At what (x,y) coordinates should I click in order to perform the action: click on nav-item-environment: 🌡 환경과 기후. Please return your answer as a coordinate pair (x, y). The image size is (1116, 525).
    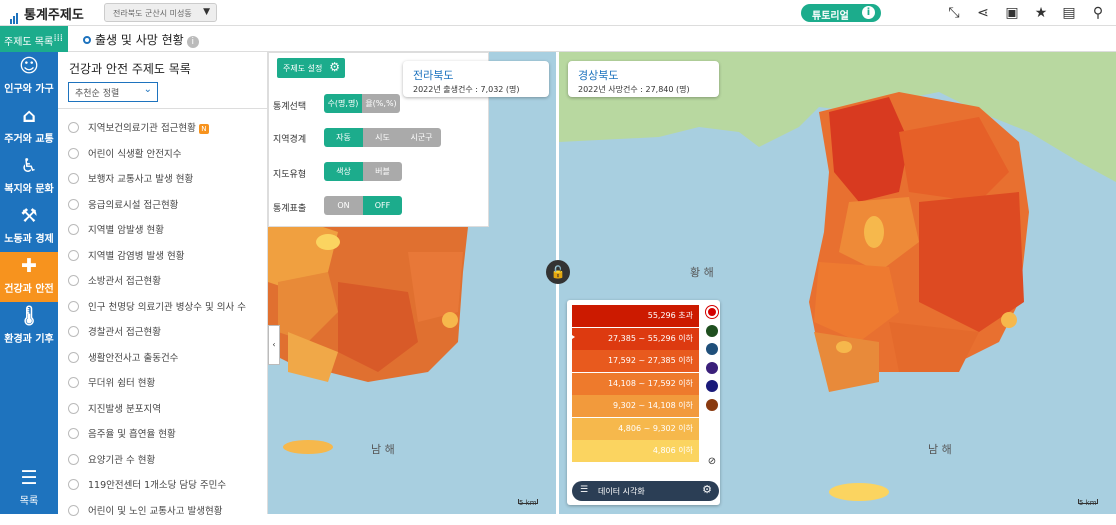
    Looking at the image, I should click on (29, 327).